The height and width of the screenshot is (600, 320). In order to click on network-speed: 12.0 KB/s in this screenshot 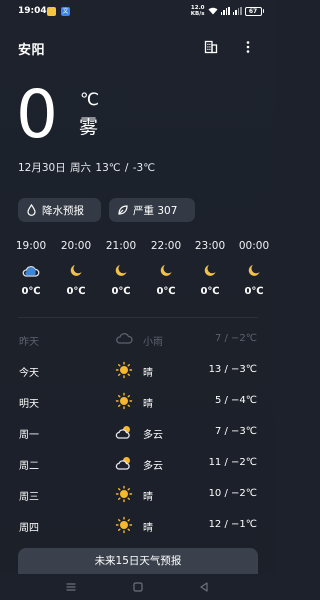, I will do `click(197, 11)`.